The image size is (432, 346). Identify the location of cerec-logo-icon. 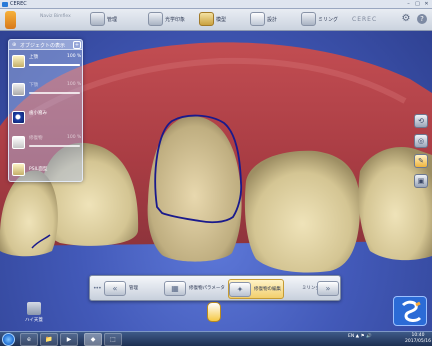
(10, 20).